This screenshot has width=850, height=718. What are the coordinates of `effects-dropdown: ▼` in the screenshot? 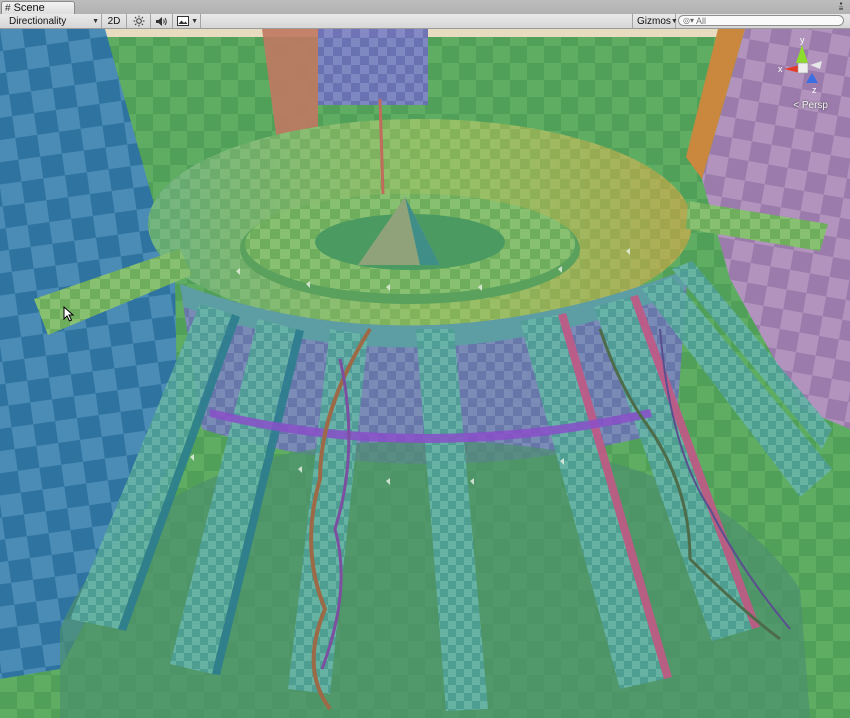 It's located at (187, 21).